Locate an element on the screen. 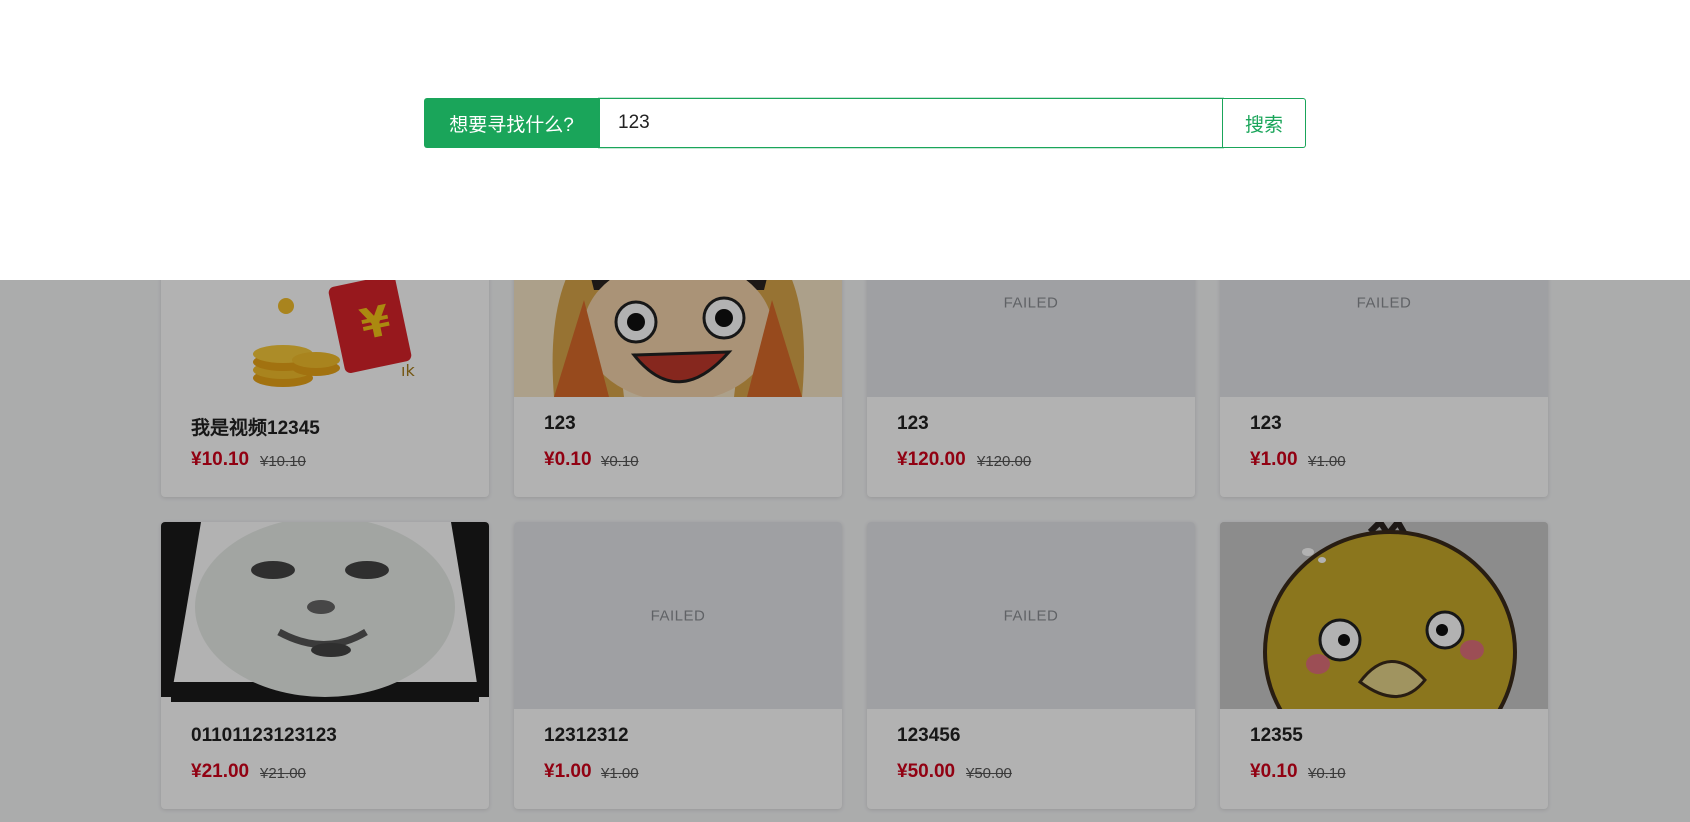 The image size is (1690, 822). search-bar: 想要寻找什么? 搜索 is located at coordinates (865, 123).